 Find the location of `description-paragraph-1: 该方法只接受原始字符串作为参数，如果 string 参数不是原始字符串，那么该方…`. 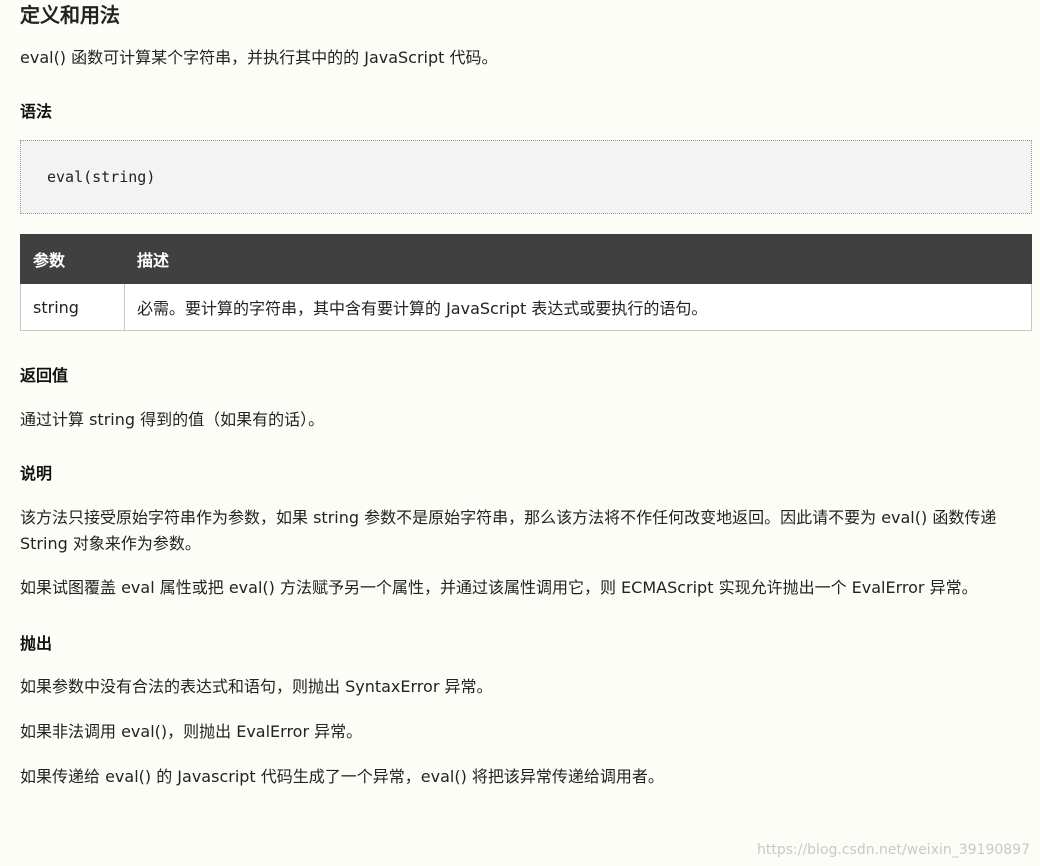

description-paragraph-1: 该方法只接受原始字符串作为参数，如果 string 参数不是原始字符串，那么该方… is located at coordinates (508, 530).